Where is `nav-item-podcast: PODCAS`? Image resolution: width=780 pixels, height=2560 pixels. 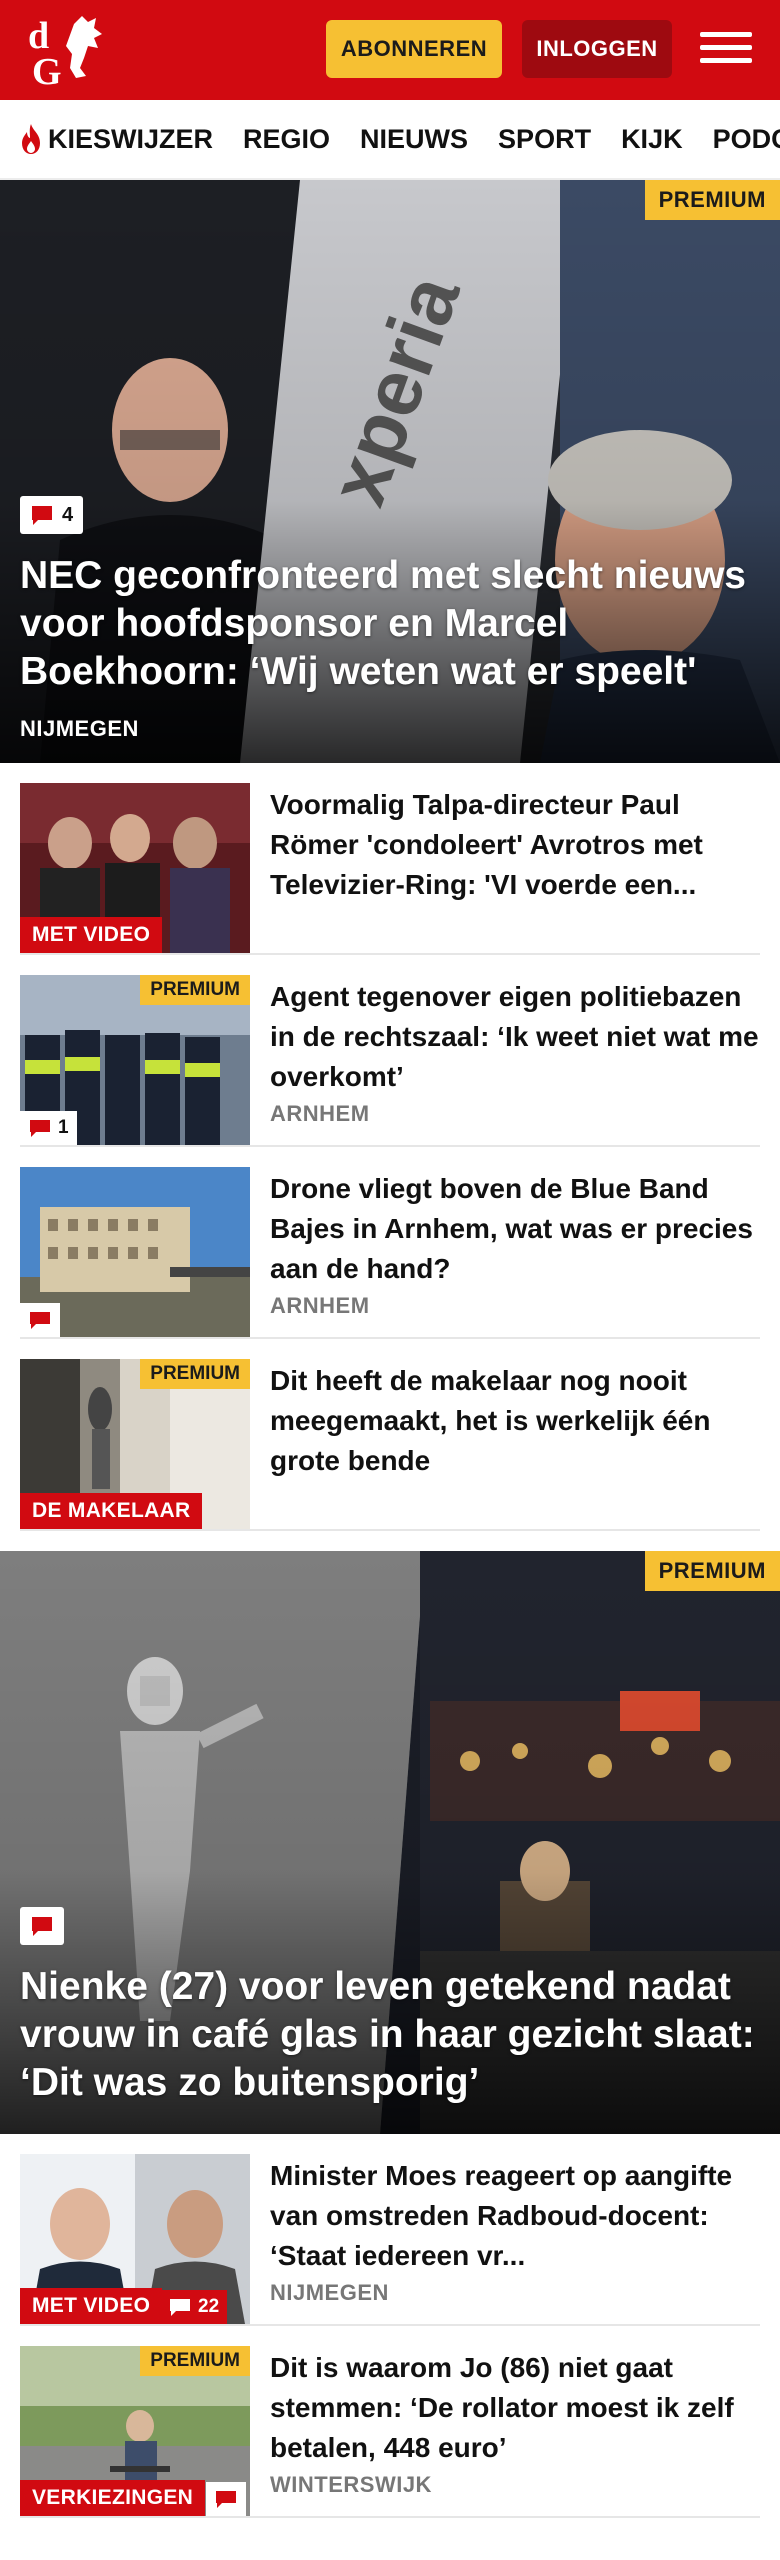 nav-item-podcast: PODCAS is located at coordinates (746, 139).